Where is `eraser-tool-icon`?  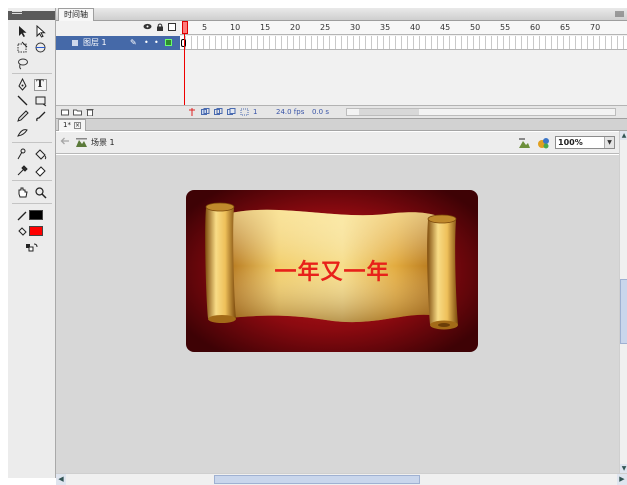 eraser-tool-icon is located at coordinates (40, 170).